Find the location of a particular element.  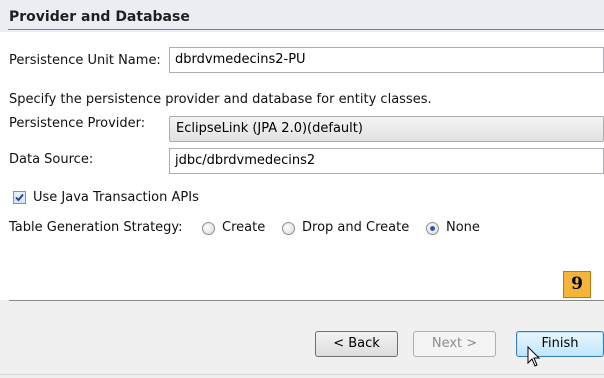

next-button: Next > is located at coordinates (454, 344).